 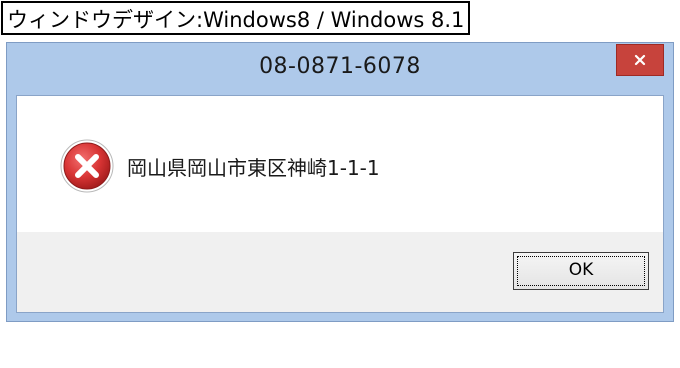 I want to click on window-title: 08-0871-6078, so click(x=340, y=66).